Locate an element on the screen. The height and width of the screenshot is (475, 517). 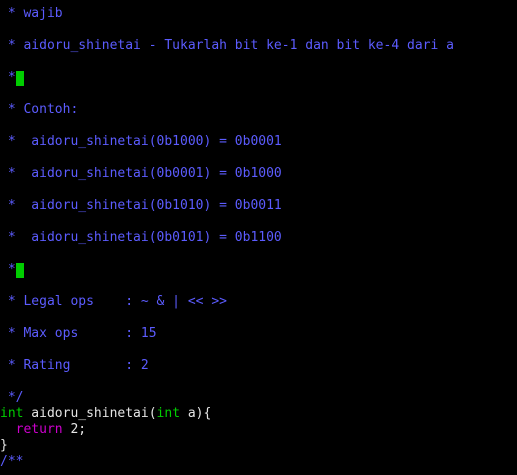
close-brace: } is located at coordinates (4, 445).